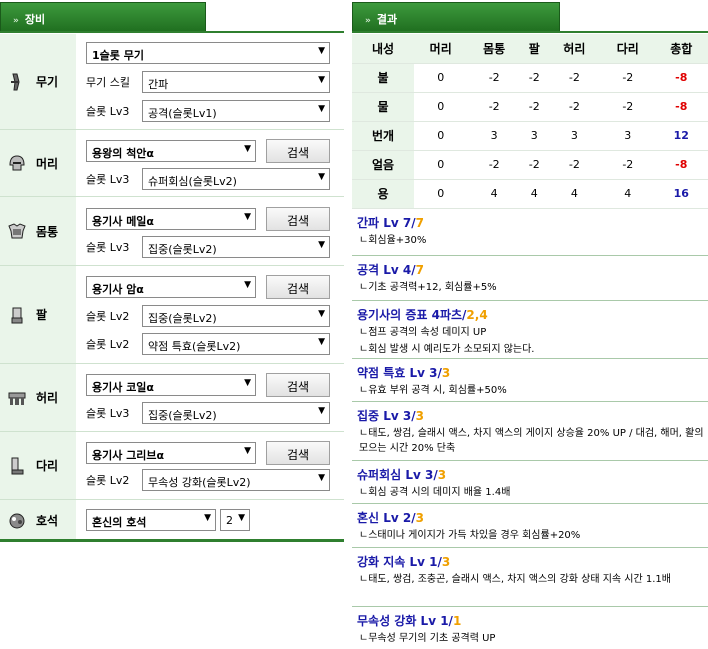 The width and height of the screenshot is (708, 649). Describe the element at coordinates (236, 247) in the screenshot. I see `body-slot-select: 집중(슬롯Lv2) ▼` at that location.